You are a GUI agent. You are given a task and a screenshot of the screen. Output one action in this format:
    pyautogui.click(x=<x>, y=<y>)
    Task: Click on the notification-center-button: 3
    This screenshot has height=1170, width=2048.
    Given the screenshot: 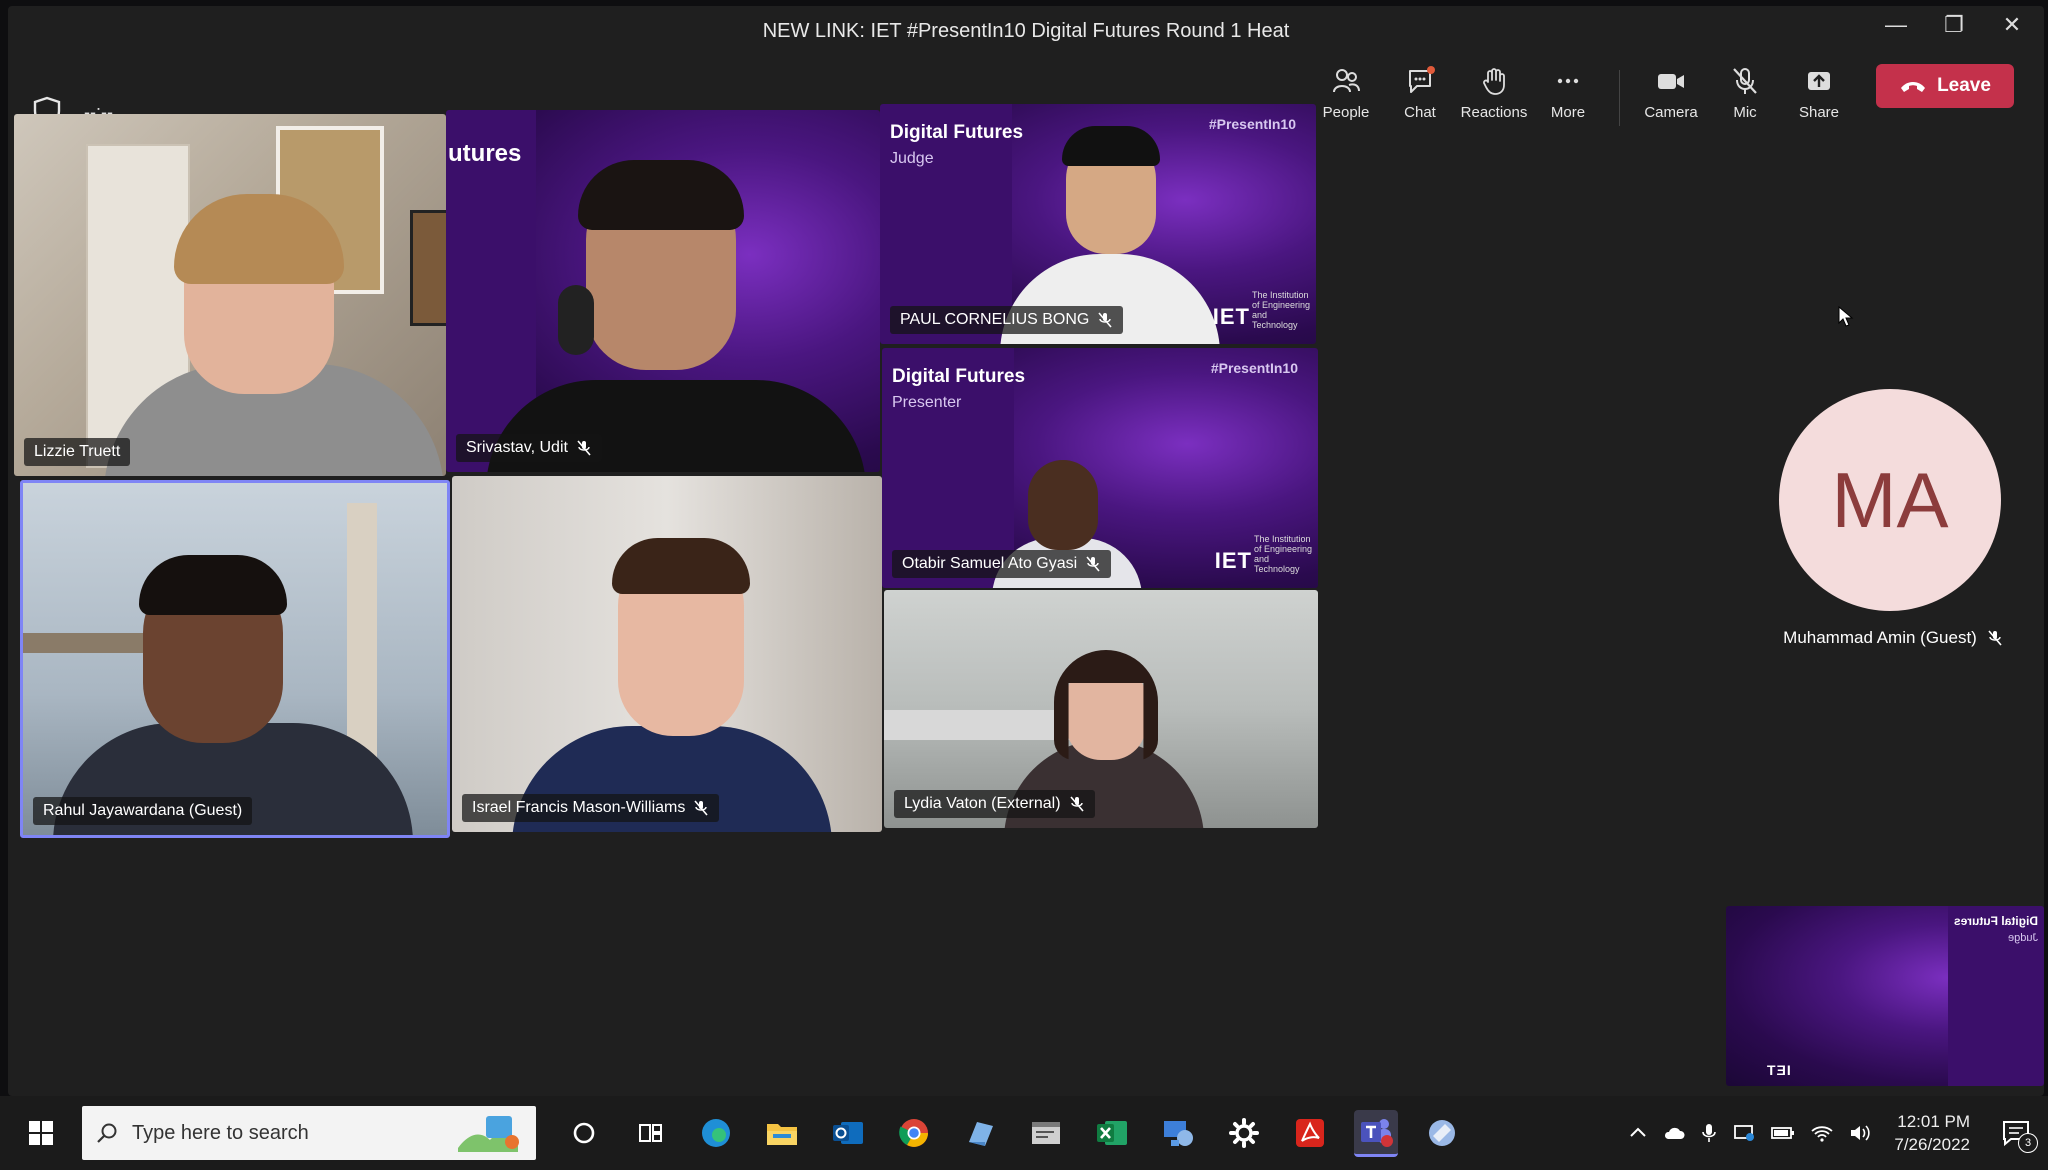 What is the action you would take?
    pyautogui.click(x=2018, y=1134)
    